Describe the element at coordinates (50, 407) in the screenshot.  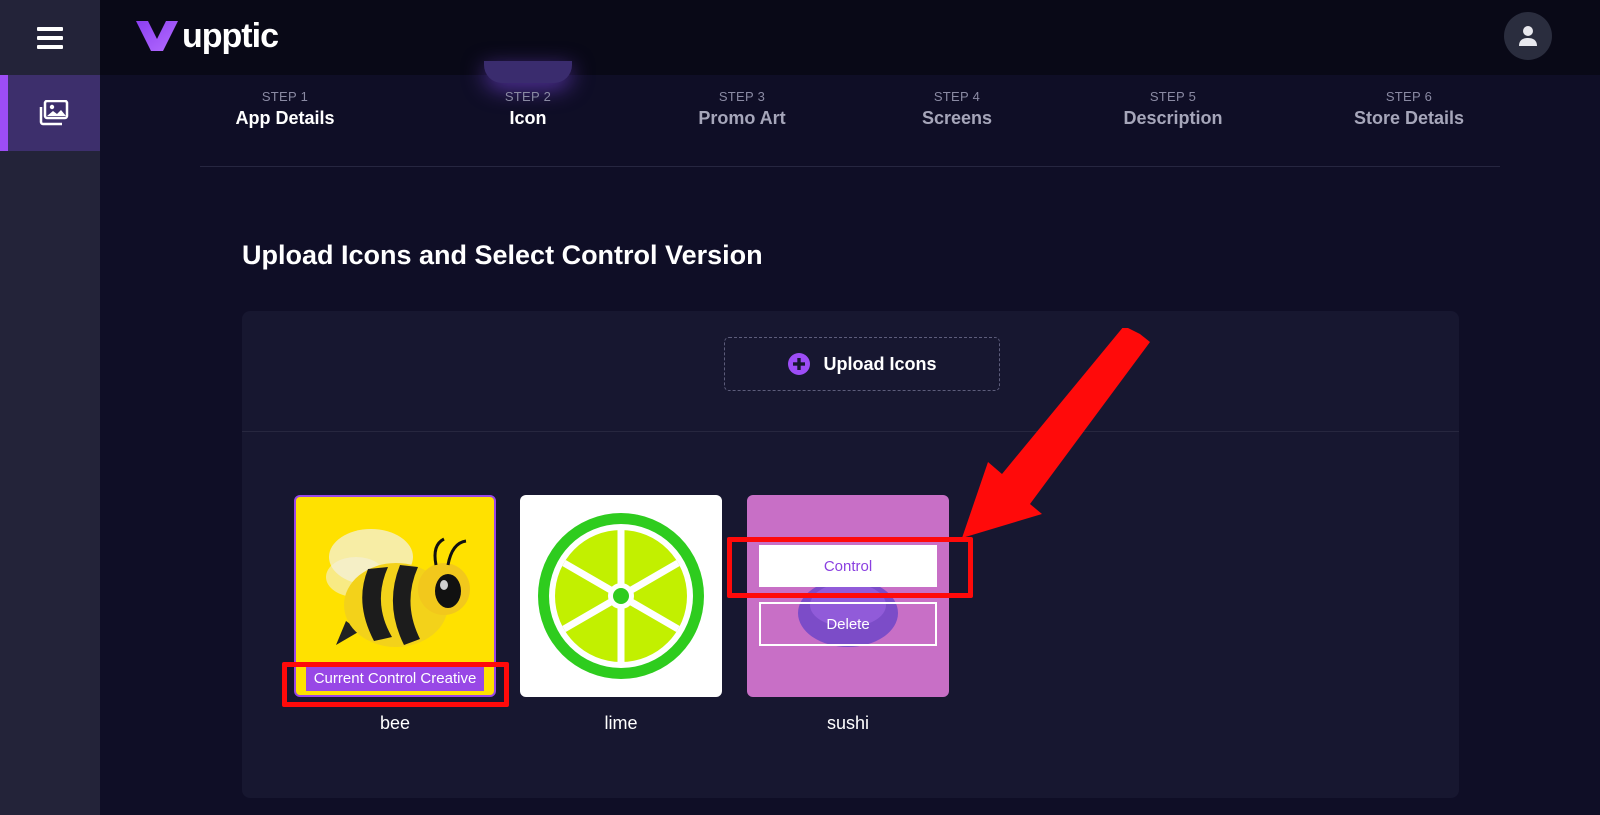
I see `sidebar` at that location.